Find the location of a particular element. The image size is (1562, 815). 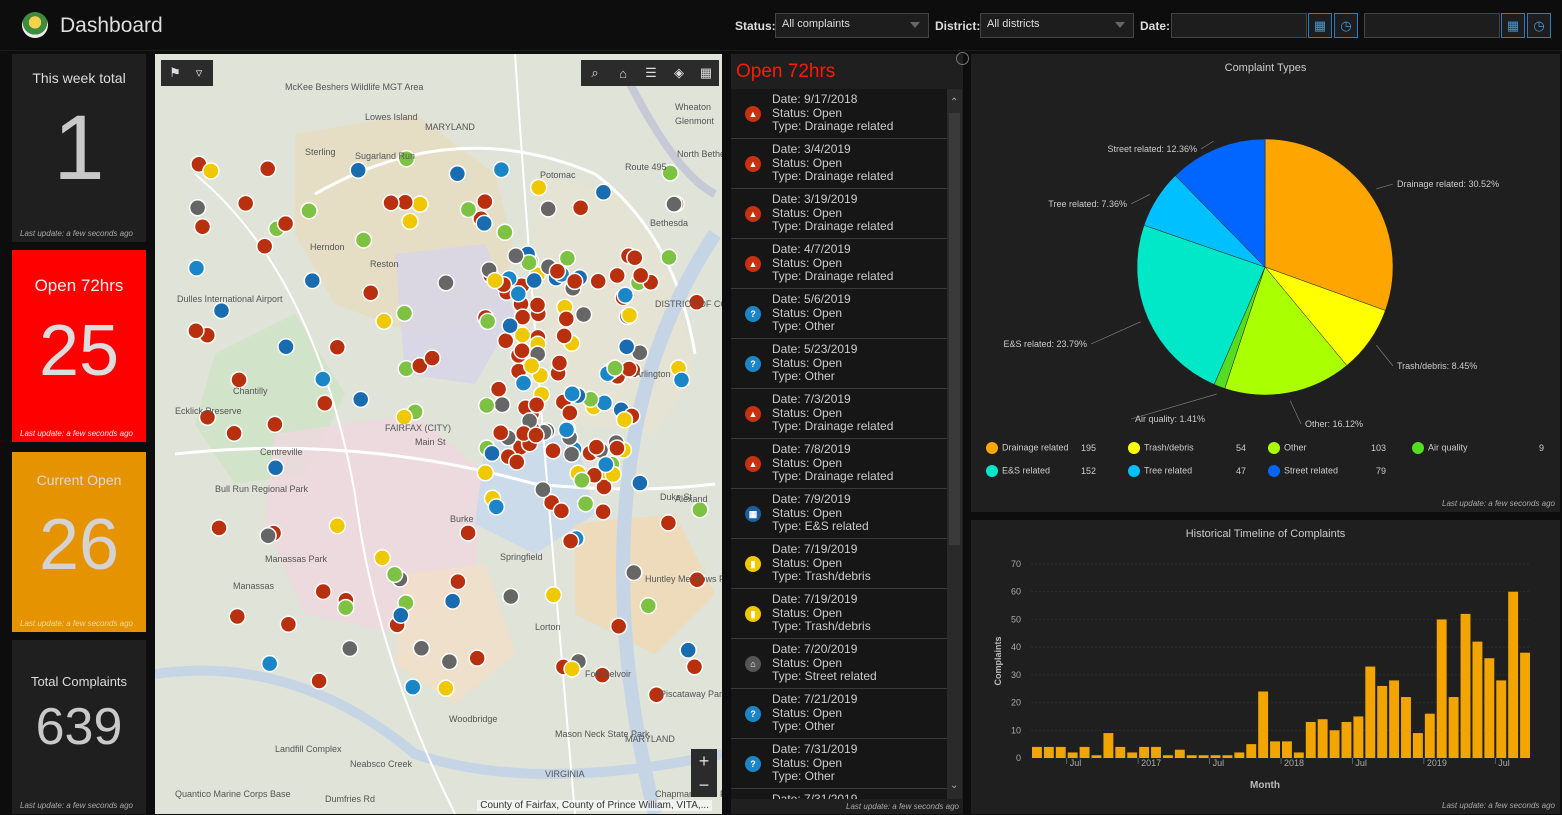

legend-item: Air quality is located at coordinates (1440, 448).